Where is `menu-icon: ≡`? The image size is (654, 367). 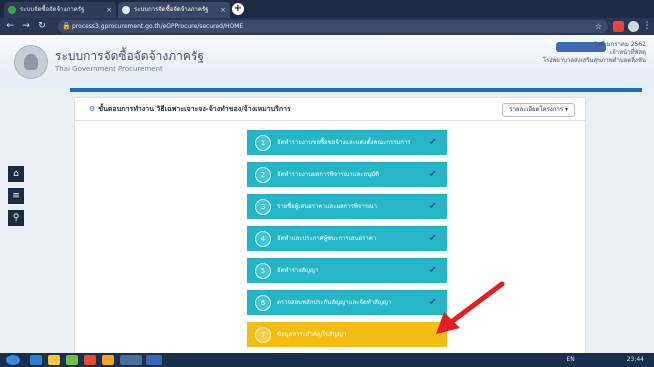 menu-icon: ≡ is located at coordinates (16, 196).